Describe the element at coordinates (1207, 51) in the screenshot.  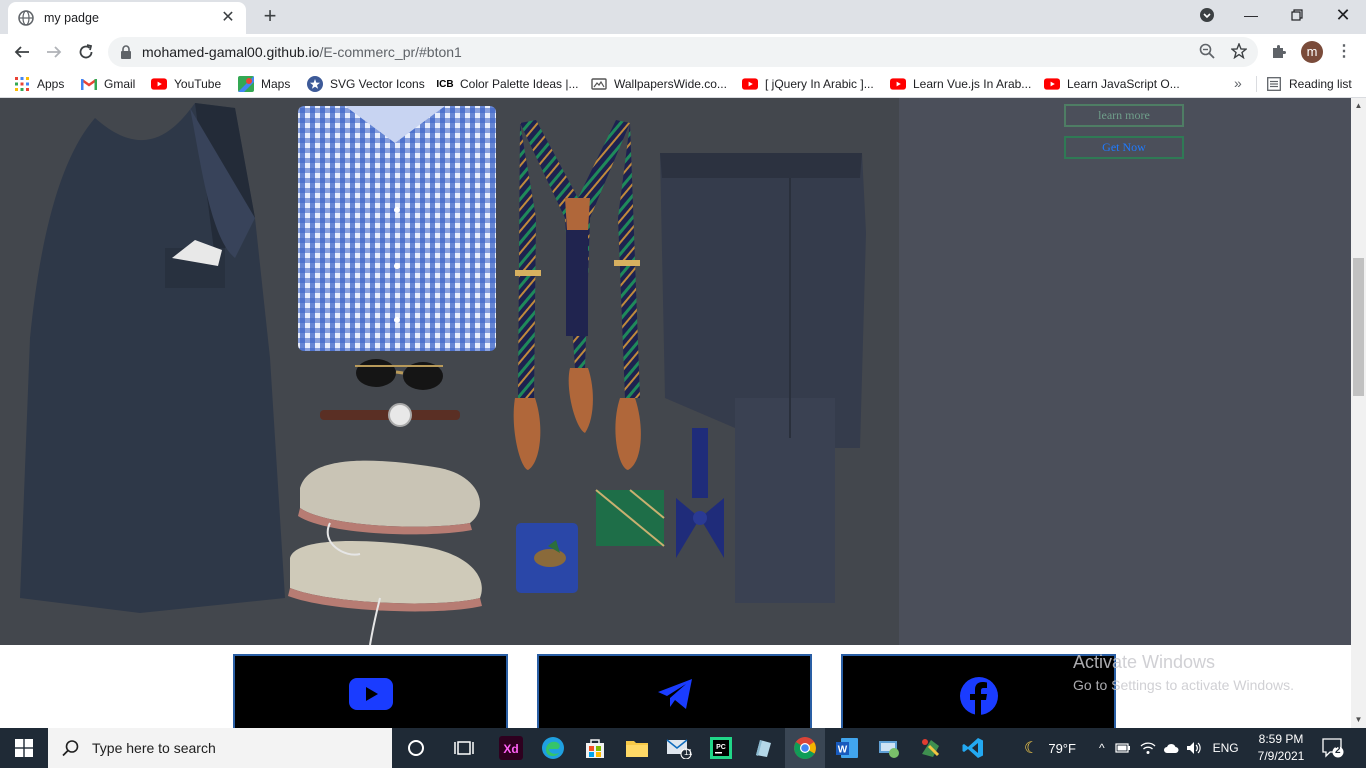
I see `zoom-button` at that location.